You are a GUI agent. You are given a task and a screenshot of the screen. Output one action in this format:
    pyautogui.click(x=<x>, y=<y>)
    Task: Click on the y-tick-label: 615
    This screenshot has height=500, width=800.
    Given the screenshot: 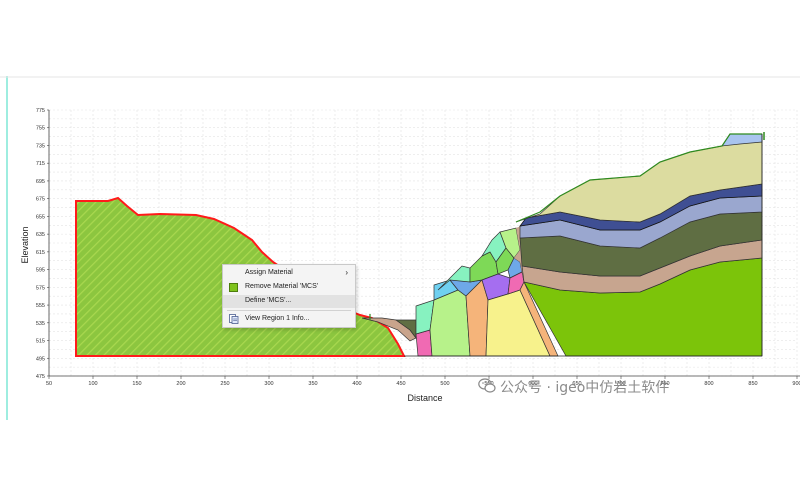 What is the action you would take?
    pyautogui.click(x=40, y=253)
    